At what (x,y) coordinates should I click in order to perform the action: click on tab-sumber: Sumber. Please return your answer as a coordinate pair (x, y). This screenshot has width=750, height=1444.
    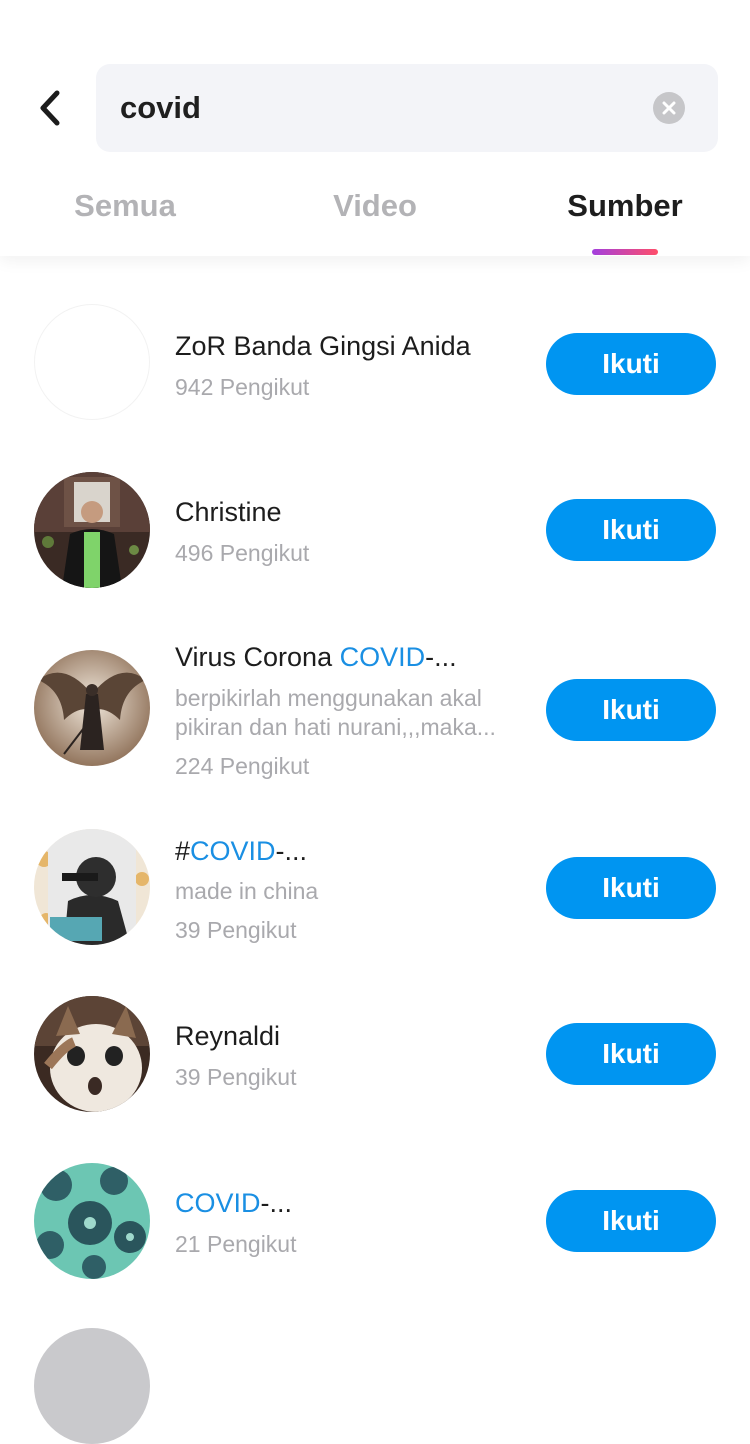
    Looking at the image, I should click on (625, 208).